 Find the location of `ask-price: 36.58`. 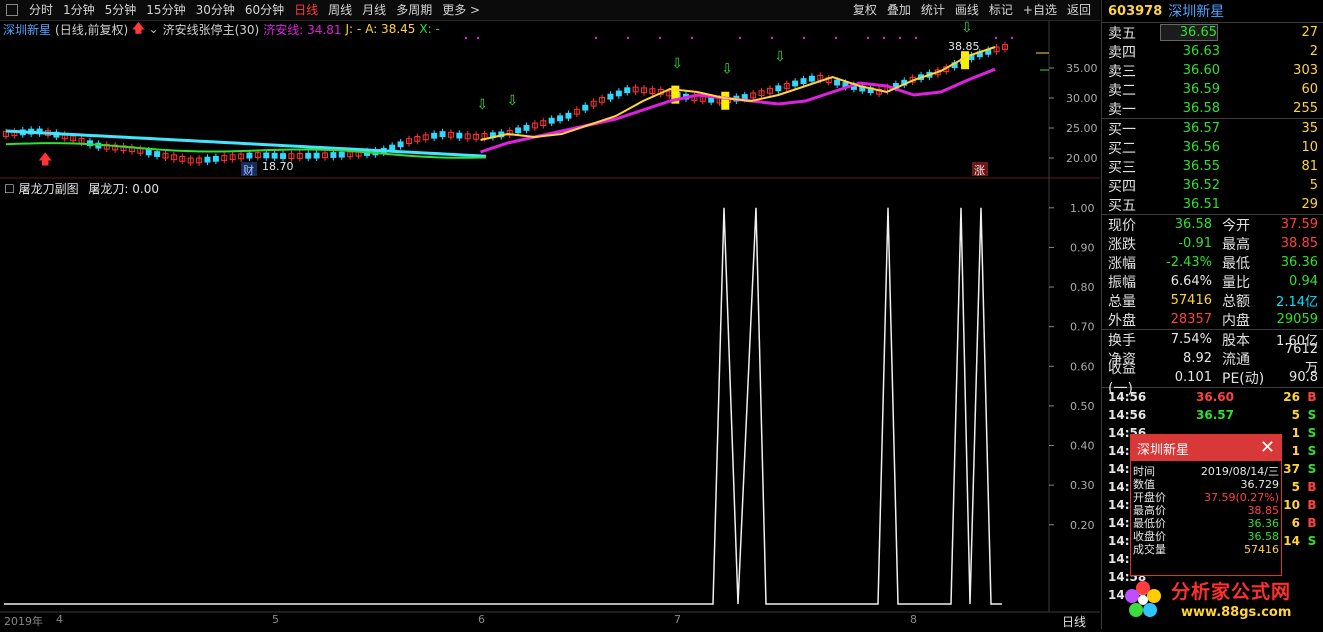

ask-price: 36.58 is located at coordinates (1201, 108).